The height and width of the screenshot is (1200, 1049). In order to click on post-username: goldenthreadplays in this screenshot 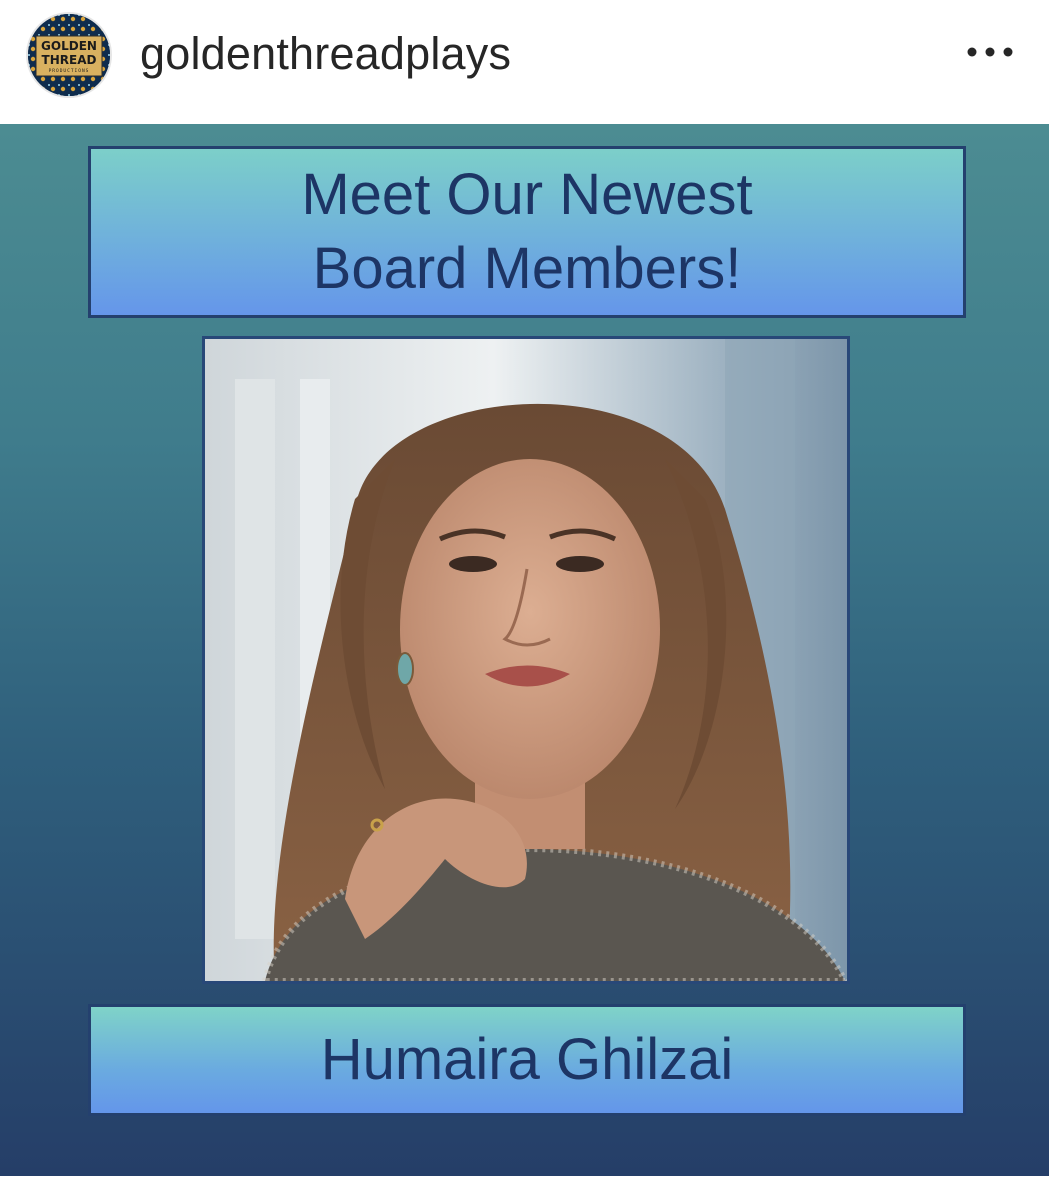, I will do `click(325, 54)`.